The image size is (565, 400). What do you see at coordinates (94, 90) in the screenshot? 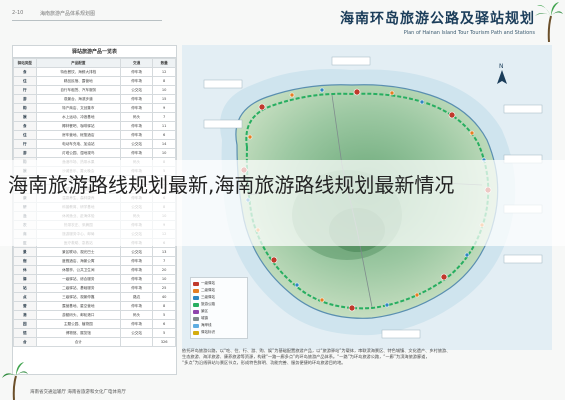
I see `table-row: 行自行车租赁、汽车服务 公交站 10` at bounding box center [94, 90].